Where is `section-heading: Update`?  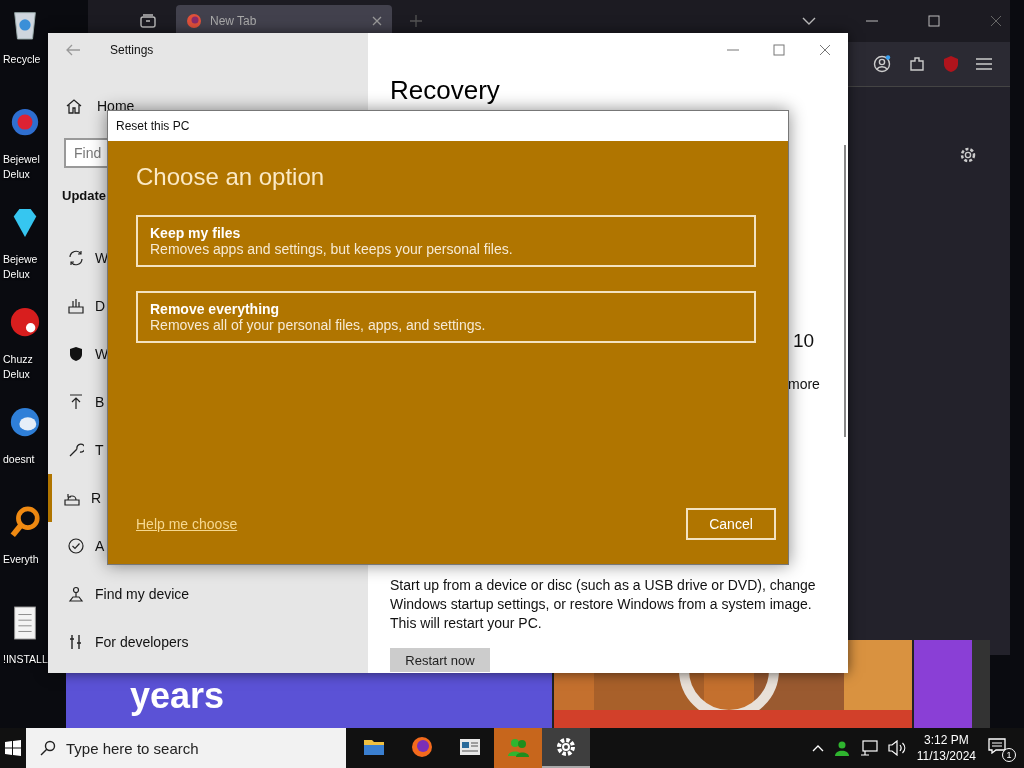 section-heading: Update is located at coordinates (84, 196).